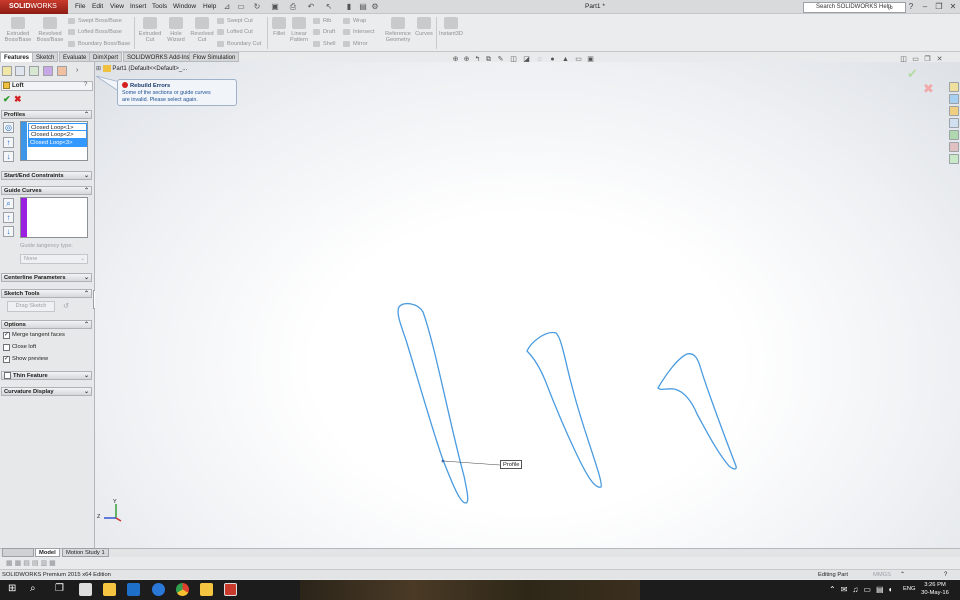 This screenshot has width=960, height=600. What do you see at coordinates (915, 59) in the screenshot?
I see `viewport-minimize-icon: ▭` at bounding box center [915, 59].